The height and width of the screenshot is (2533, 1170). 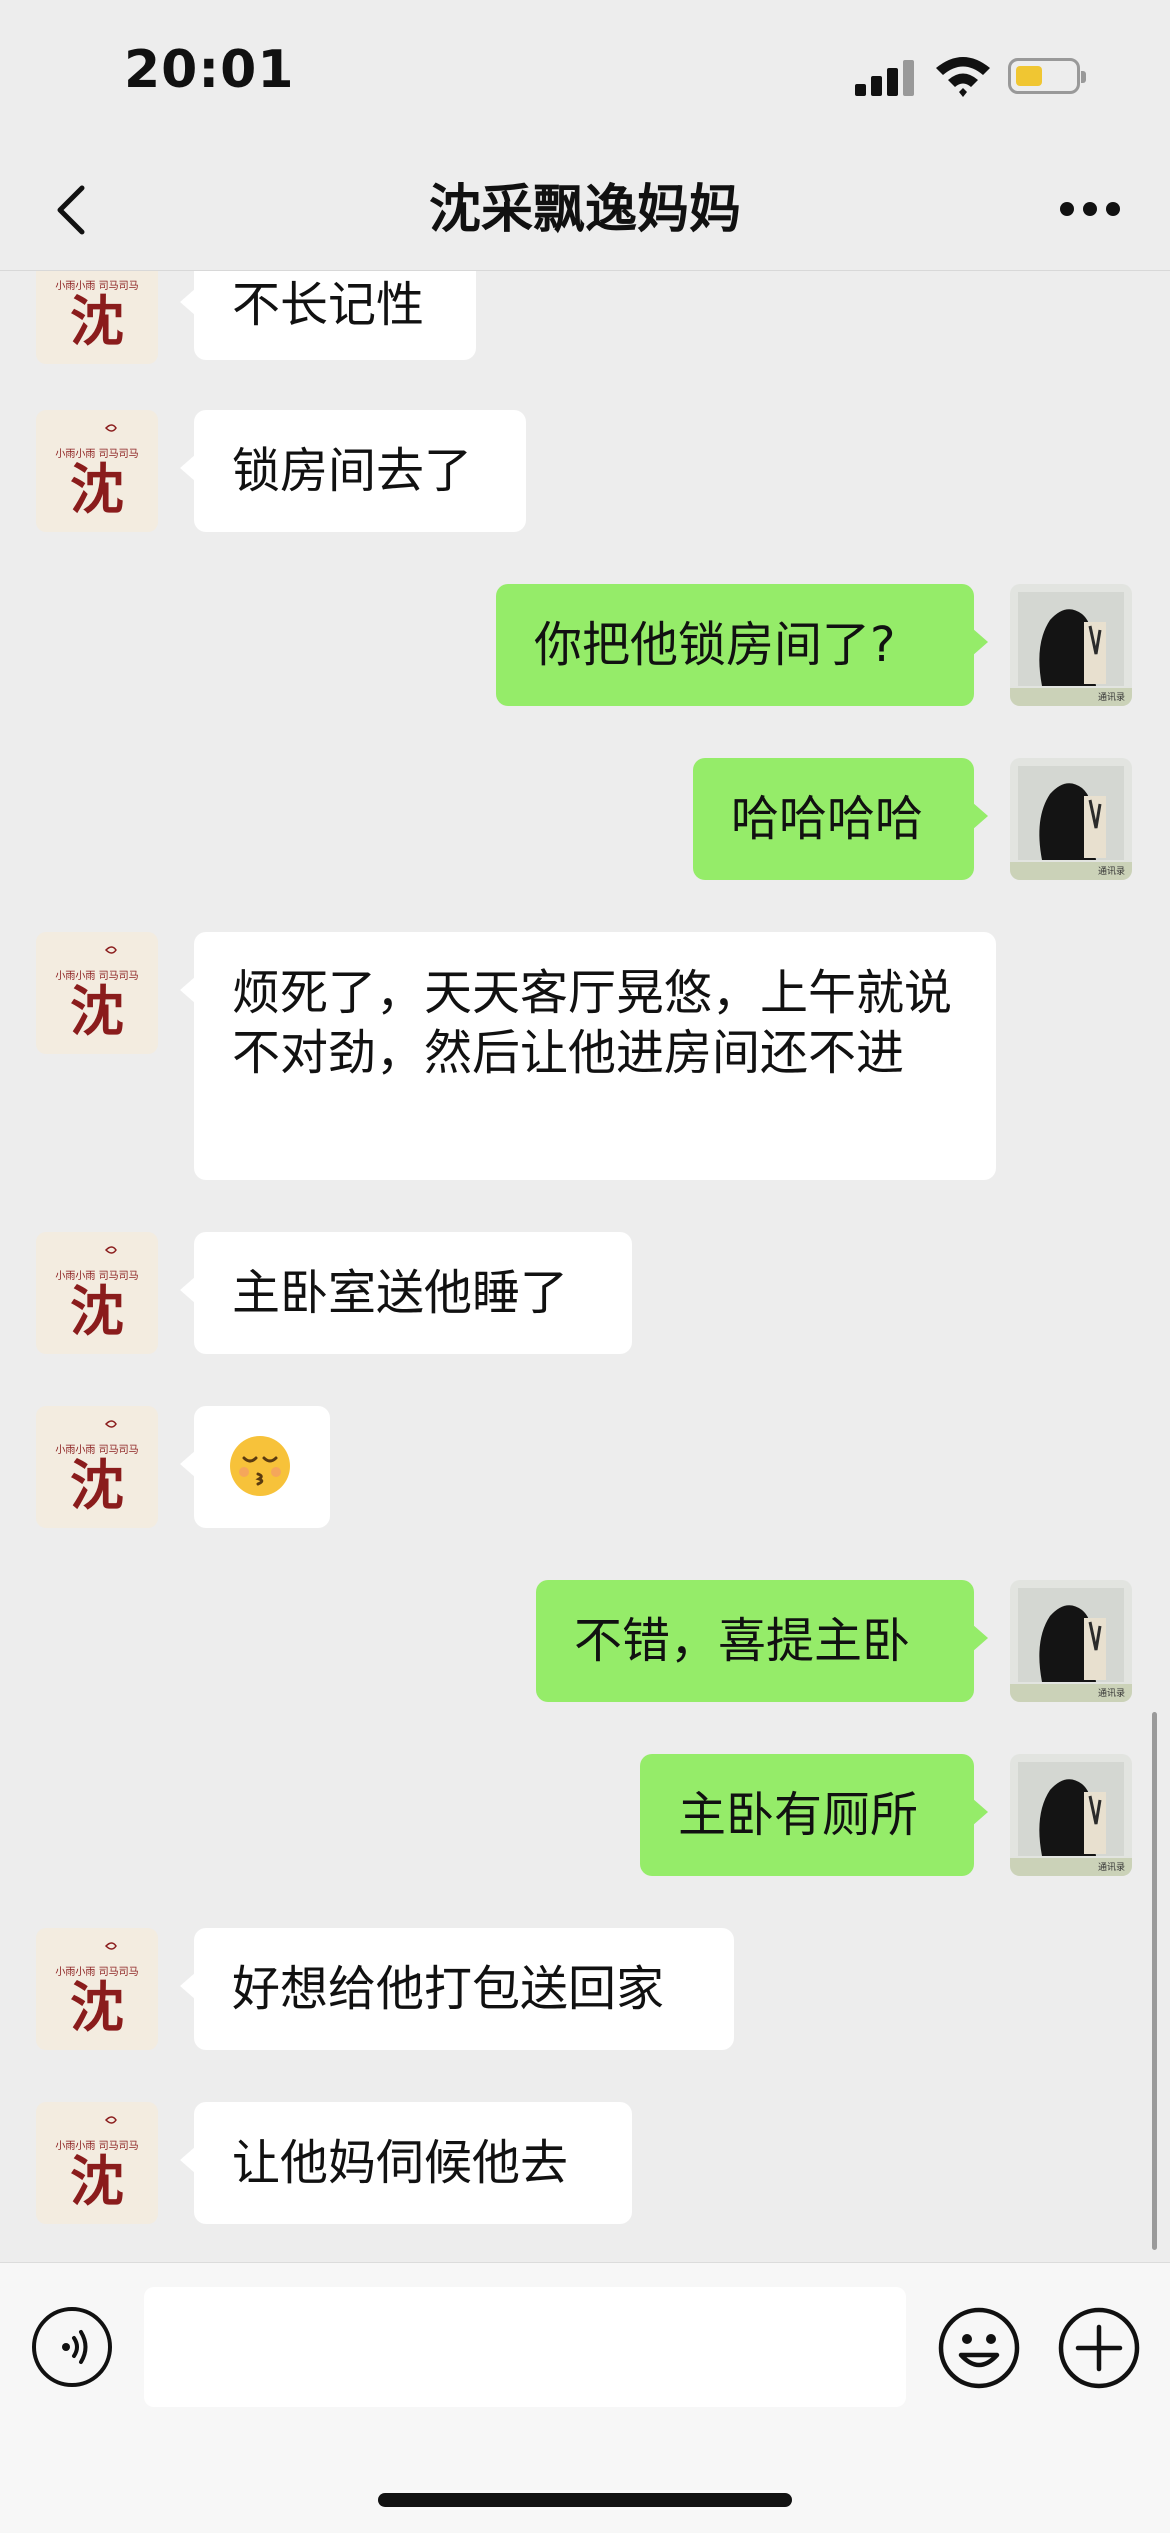 What do you see at coordinates (885, 78) in the screenshot?
I see `cellular-signal-icon` at bounding box center [885, 78].